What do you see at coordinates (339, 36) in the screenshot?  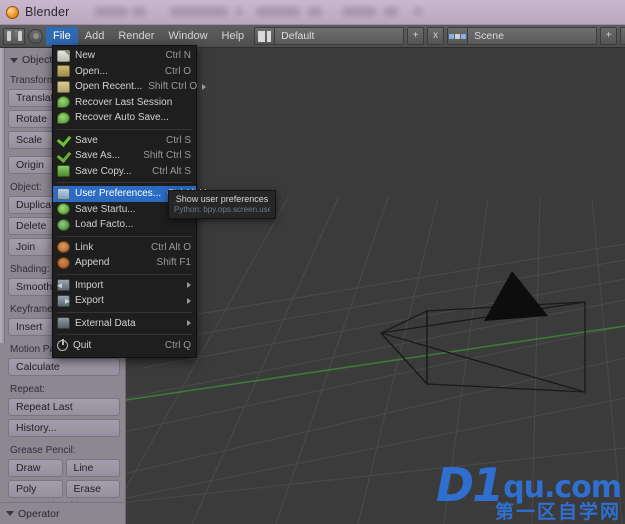 I see `screen-layout-value: Default` at bounding box center [339, 36].